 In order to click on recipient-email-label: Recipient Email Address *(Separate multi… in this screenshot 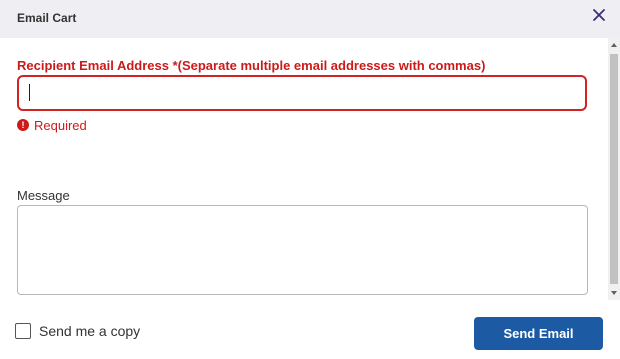, I will do `click(251, 65)`.